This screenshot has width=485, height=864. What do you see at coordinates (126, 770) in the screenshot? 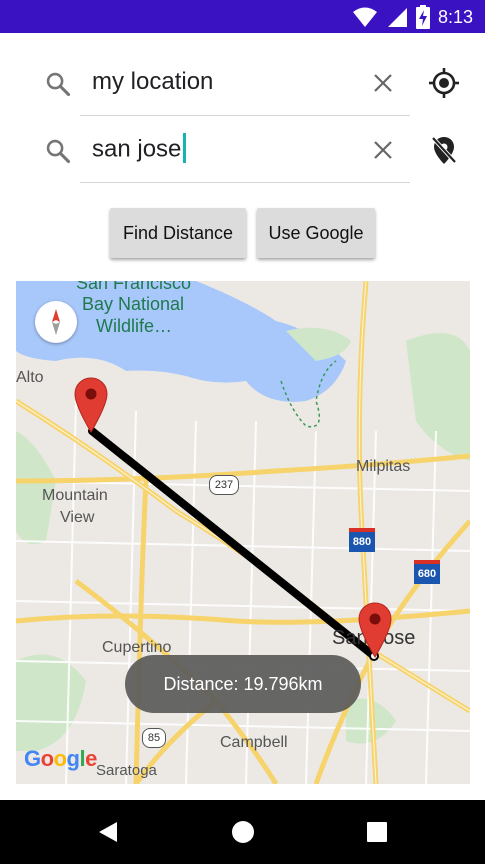
I see `map-label: Saratoga` at bounding box center [126, 770].